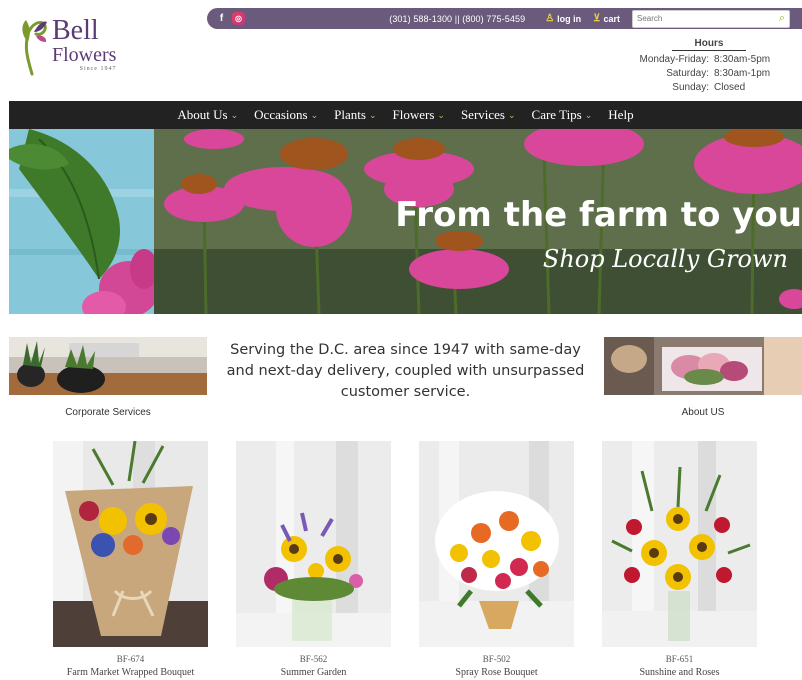  I want to click on nav-item-help: Help, so click(620, 115).